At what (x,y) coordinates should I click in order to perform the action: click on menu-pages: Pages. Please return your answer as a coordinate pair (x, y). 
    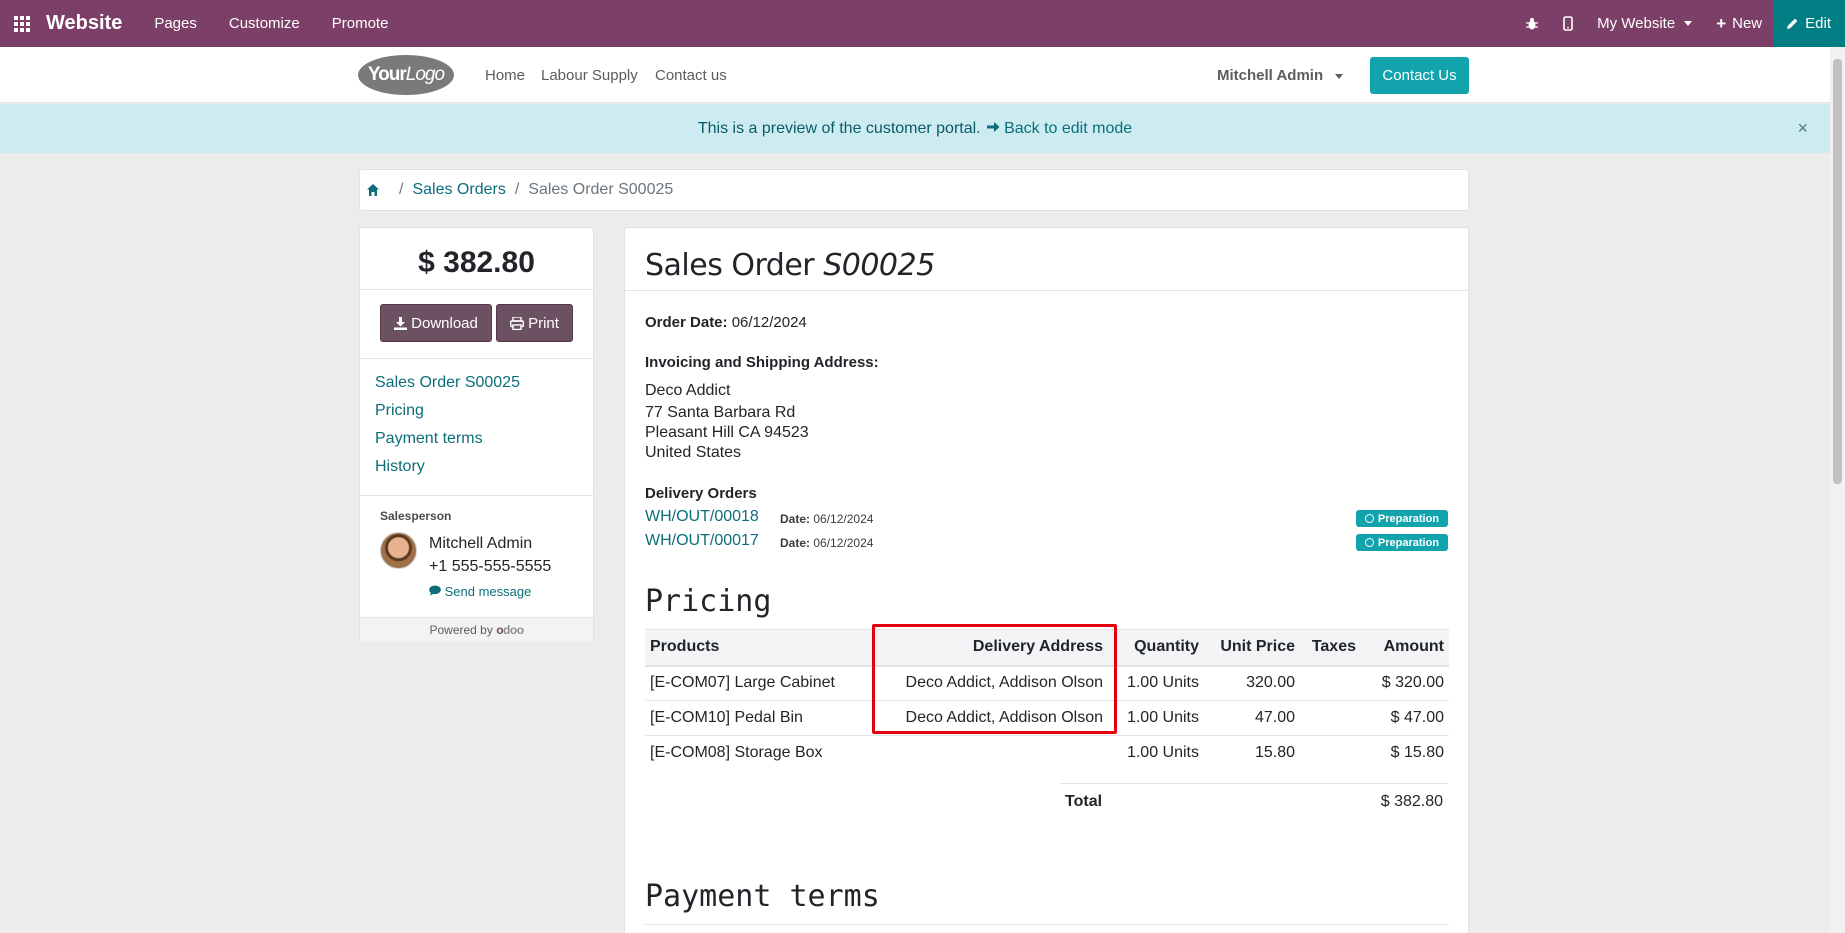
    Looking at the image, I should click on (175, 23).